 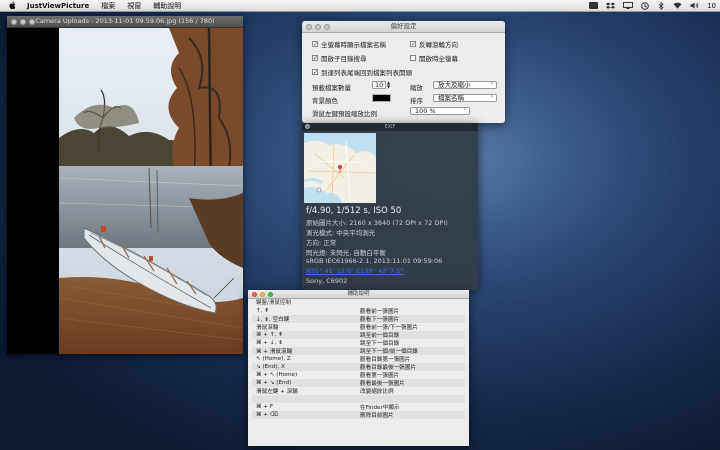 I want to click on shortcut-key: ⌘ + ↓, ⇟, so click(x=269, y=343).